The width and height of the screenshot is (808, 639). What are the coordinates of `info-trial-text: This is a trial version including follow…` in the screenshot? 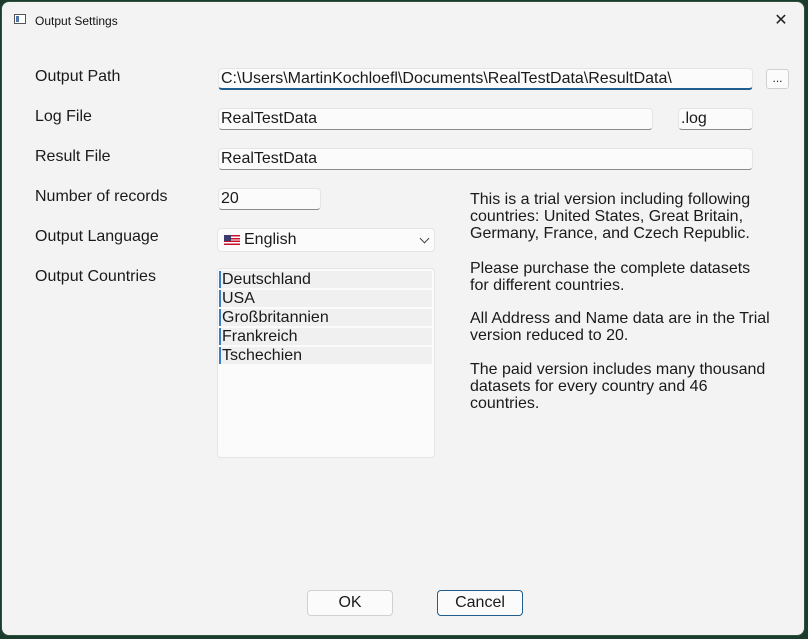 It's located at (610, 216).